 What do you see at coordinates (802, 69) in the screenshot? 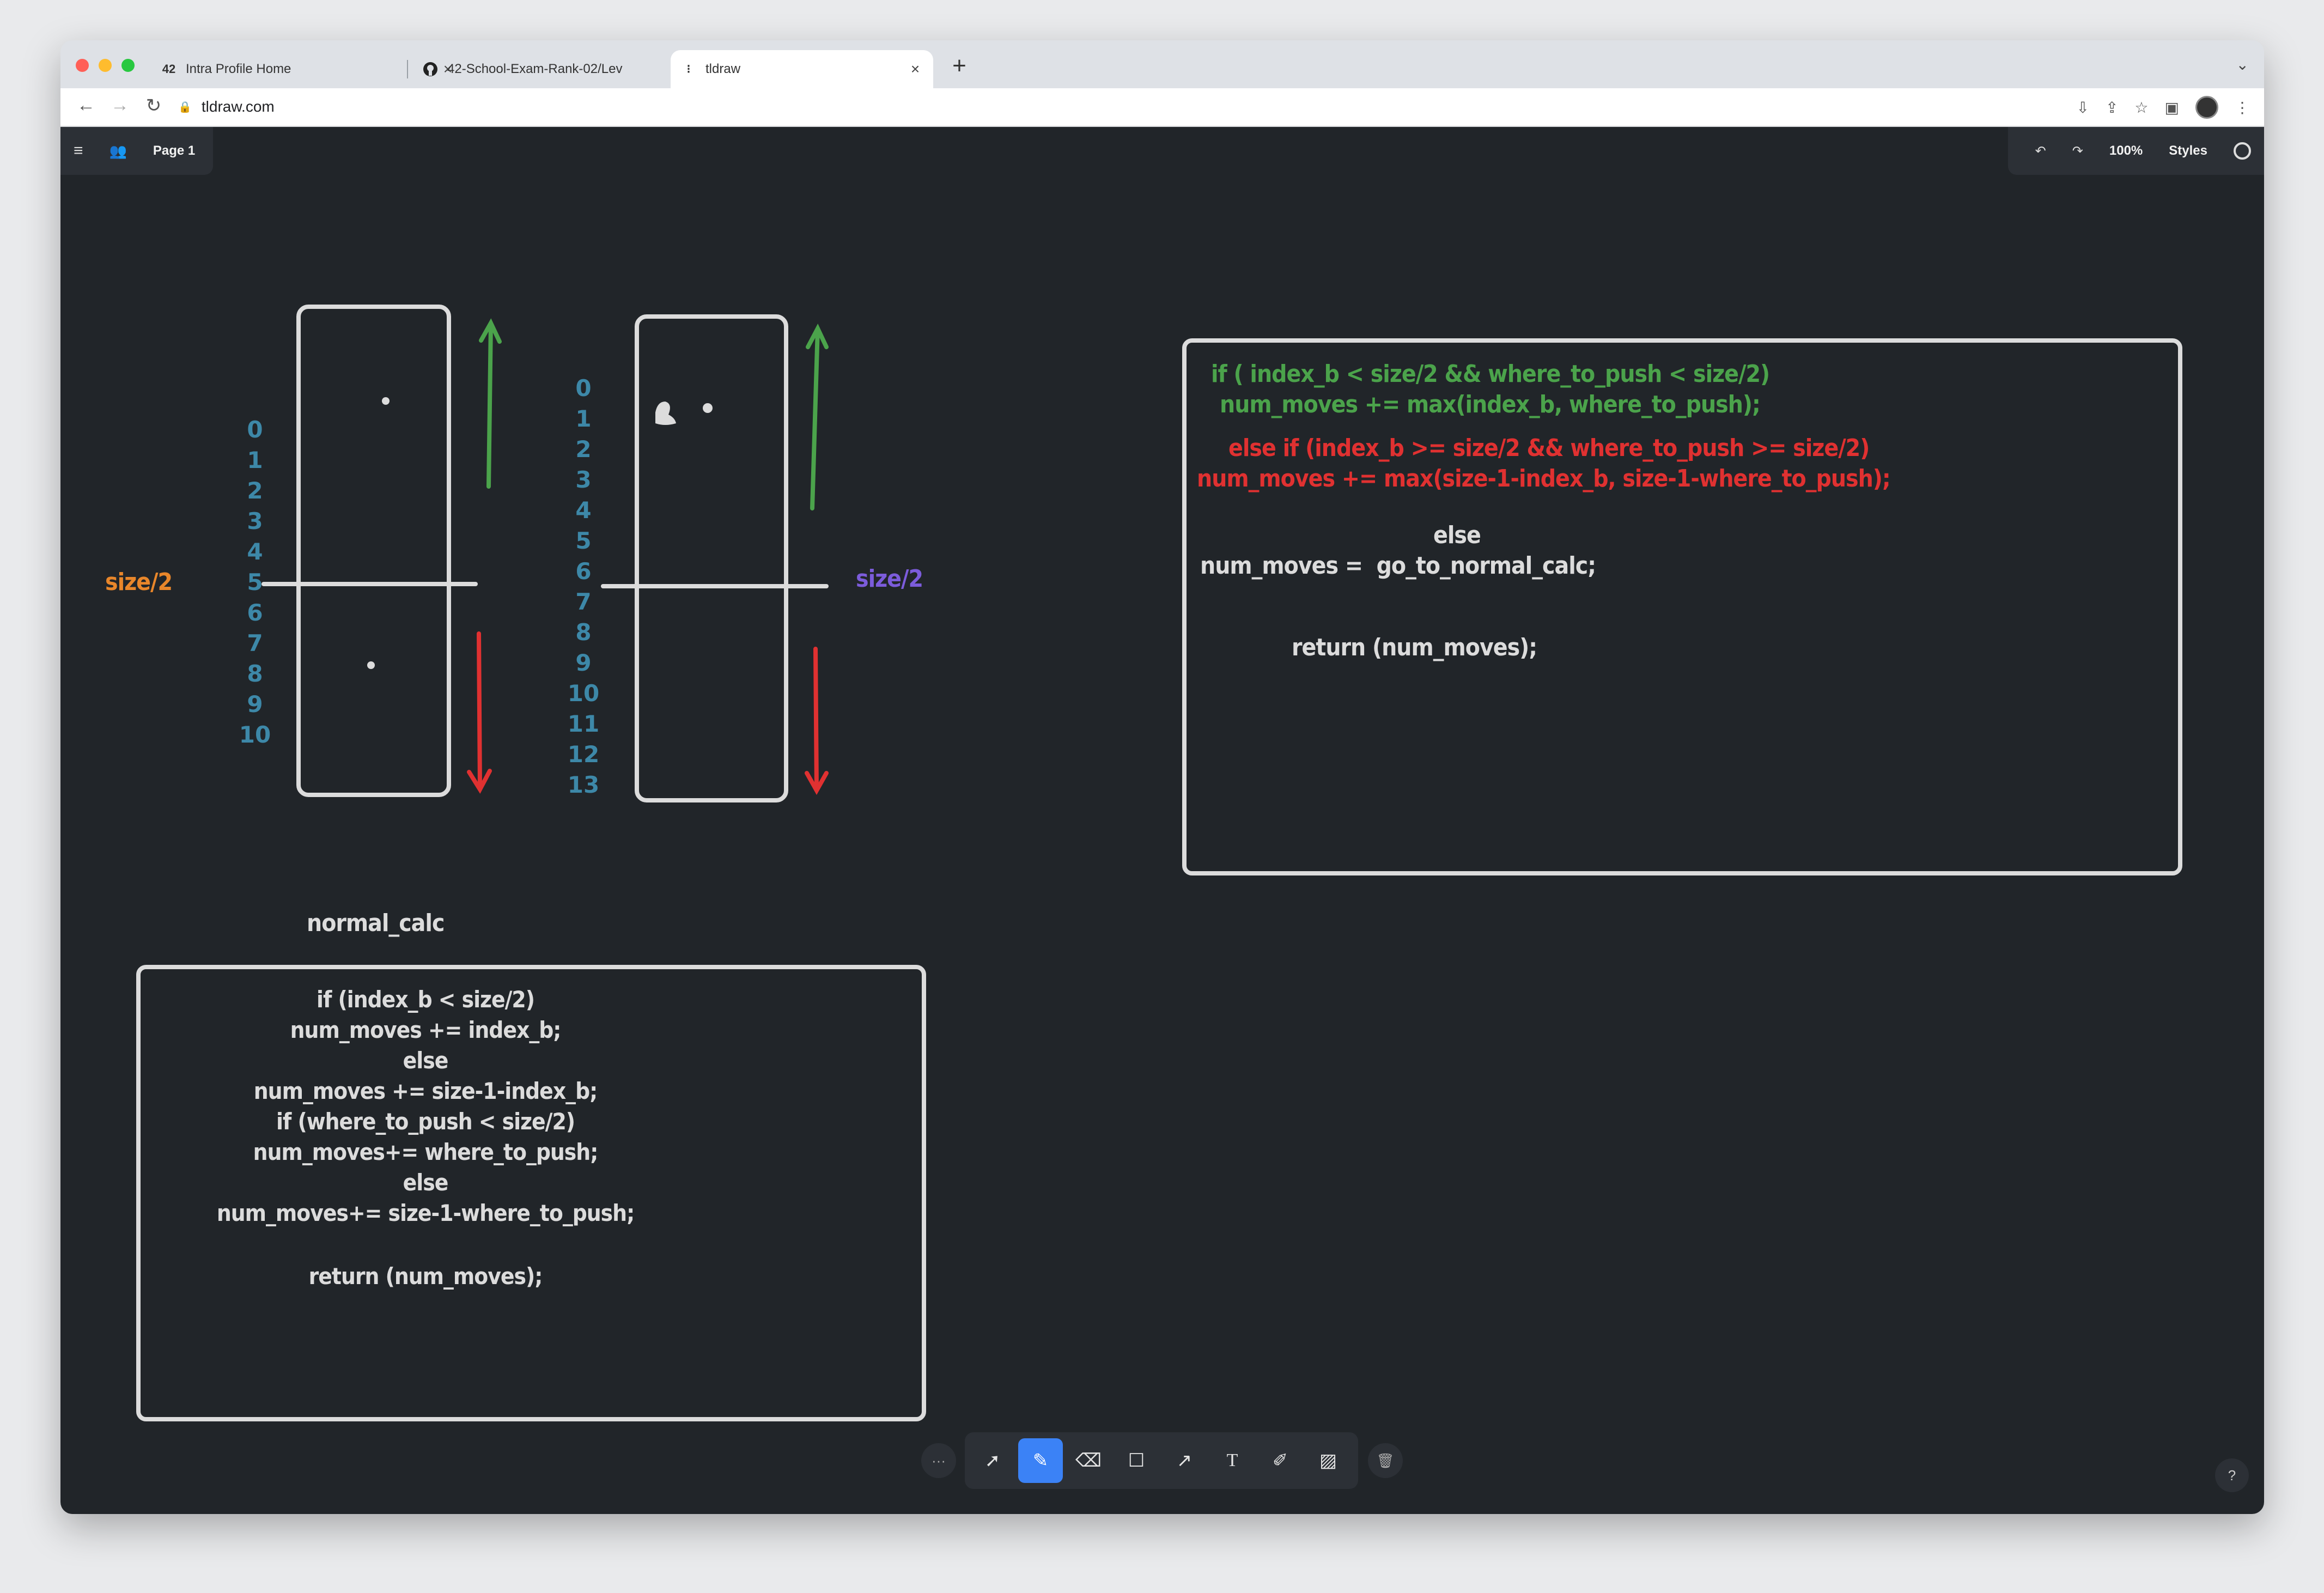
I see `tab-tldraw: ⁝ tldraw ×` at bounding box center [802, 69].